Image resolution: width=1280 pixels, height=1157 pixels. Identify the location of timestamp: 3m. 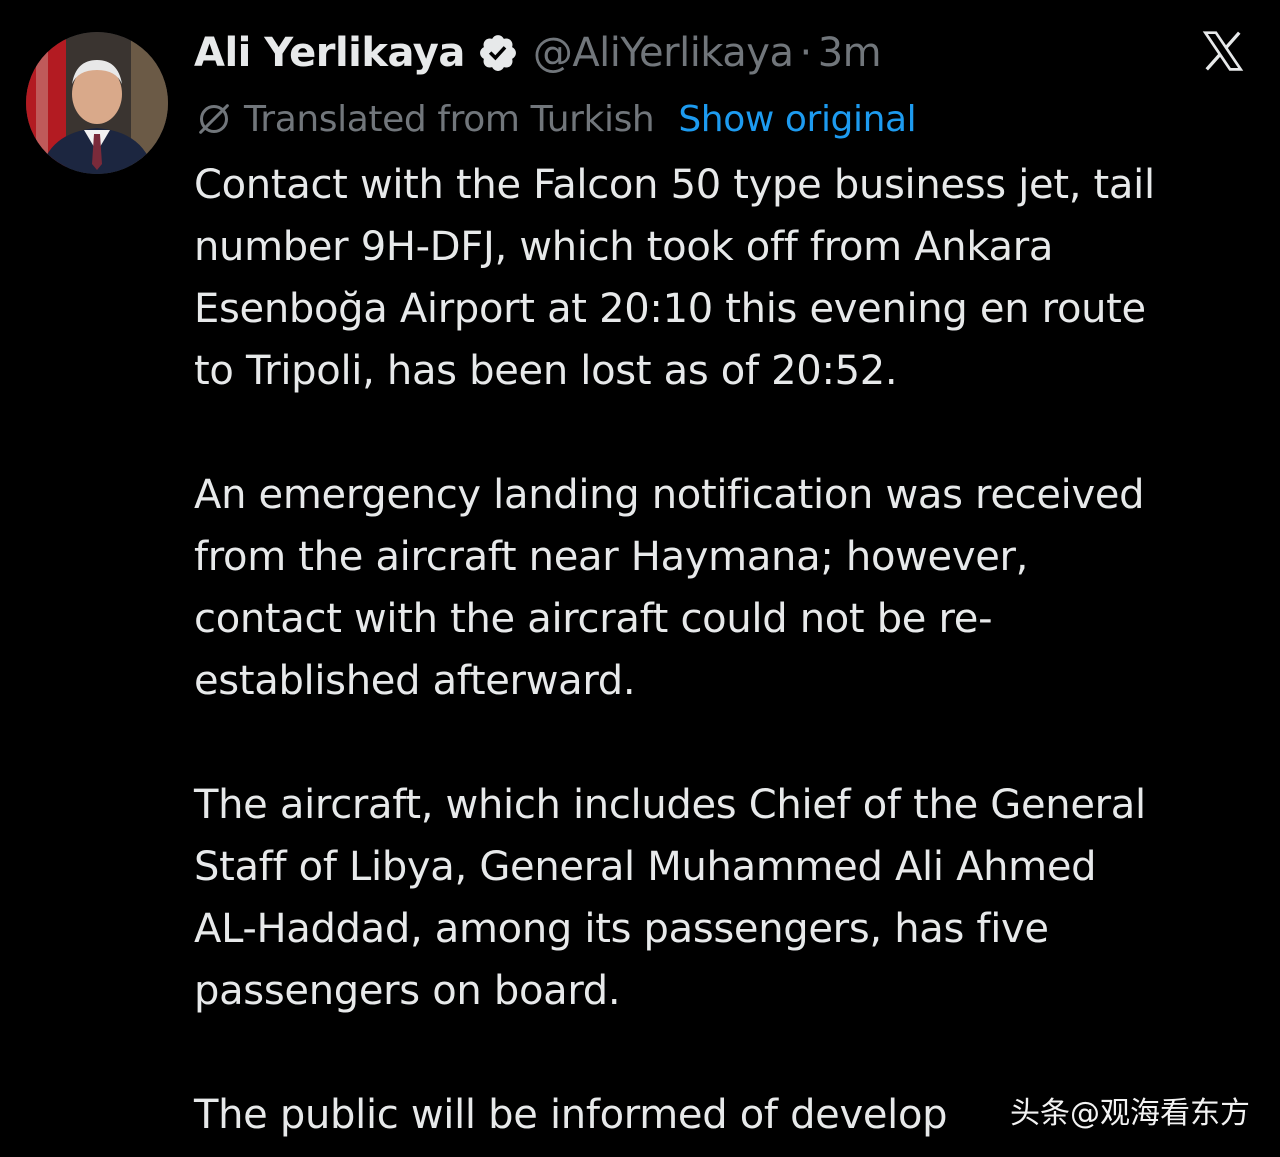
(850, 53).